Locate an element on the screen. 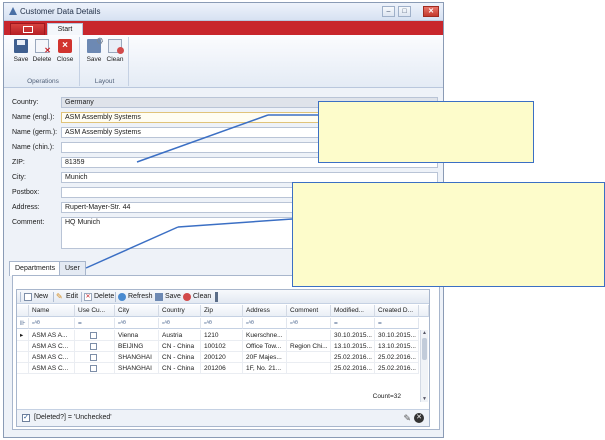 Image resolution: width=605 pixels, height=440 pixels. callout-box-top is located at coordinates (426, 132).